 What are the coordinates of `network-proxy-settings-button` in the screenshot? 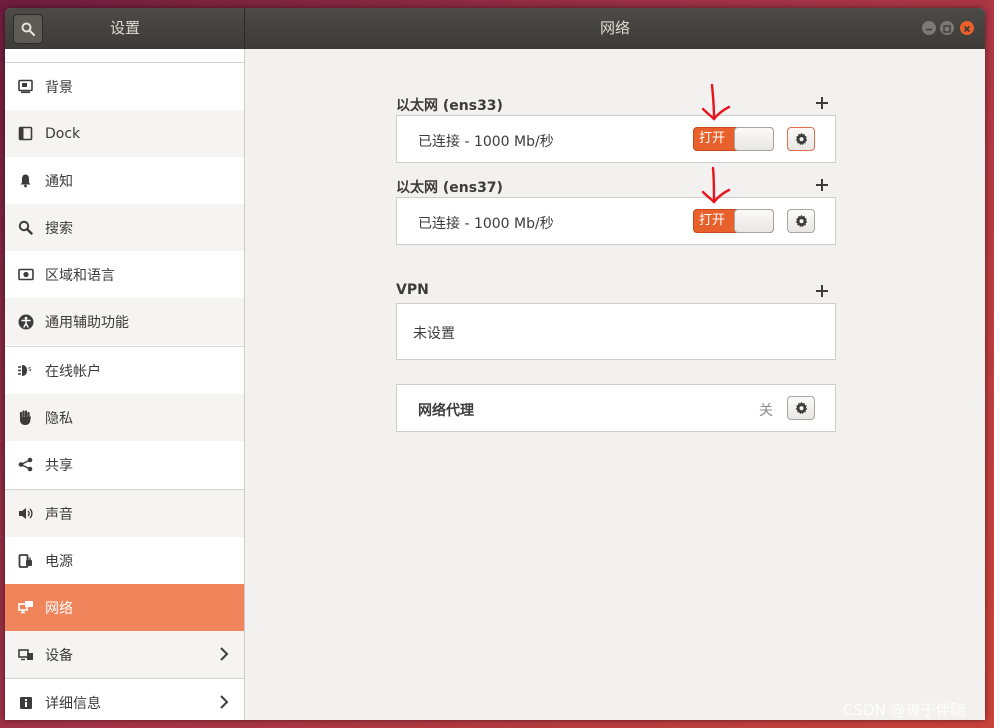 It's located at (801, 408).